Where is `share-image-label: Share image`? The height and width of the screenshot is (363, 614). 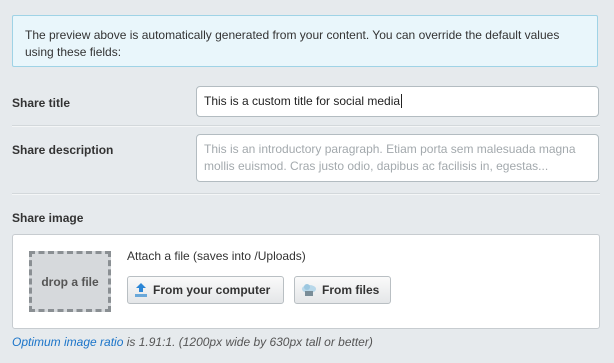
share-image-label: Share image is located at coordinates (48, 218).